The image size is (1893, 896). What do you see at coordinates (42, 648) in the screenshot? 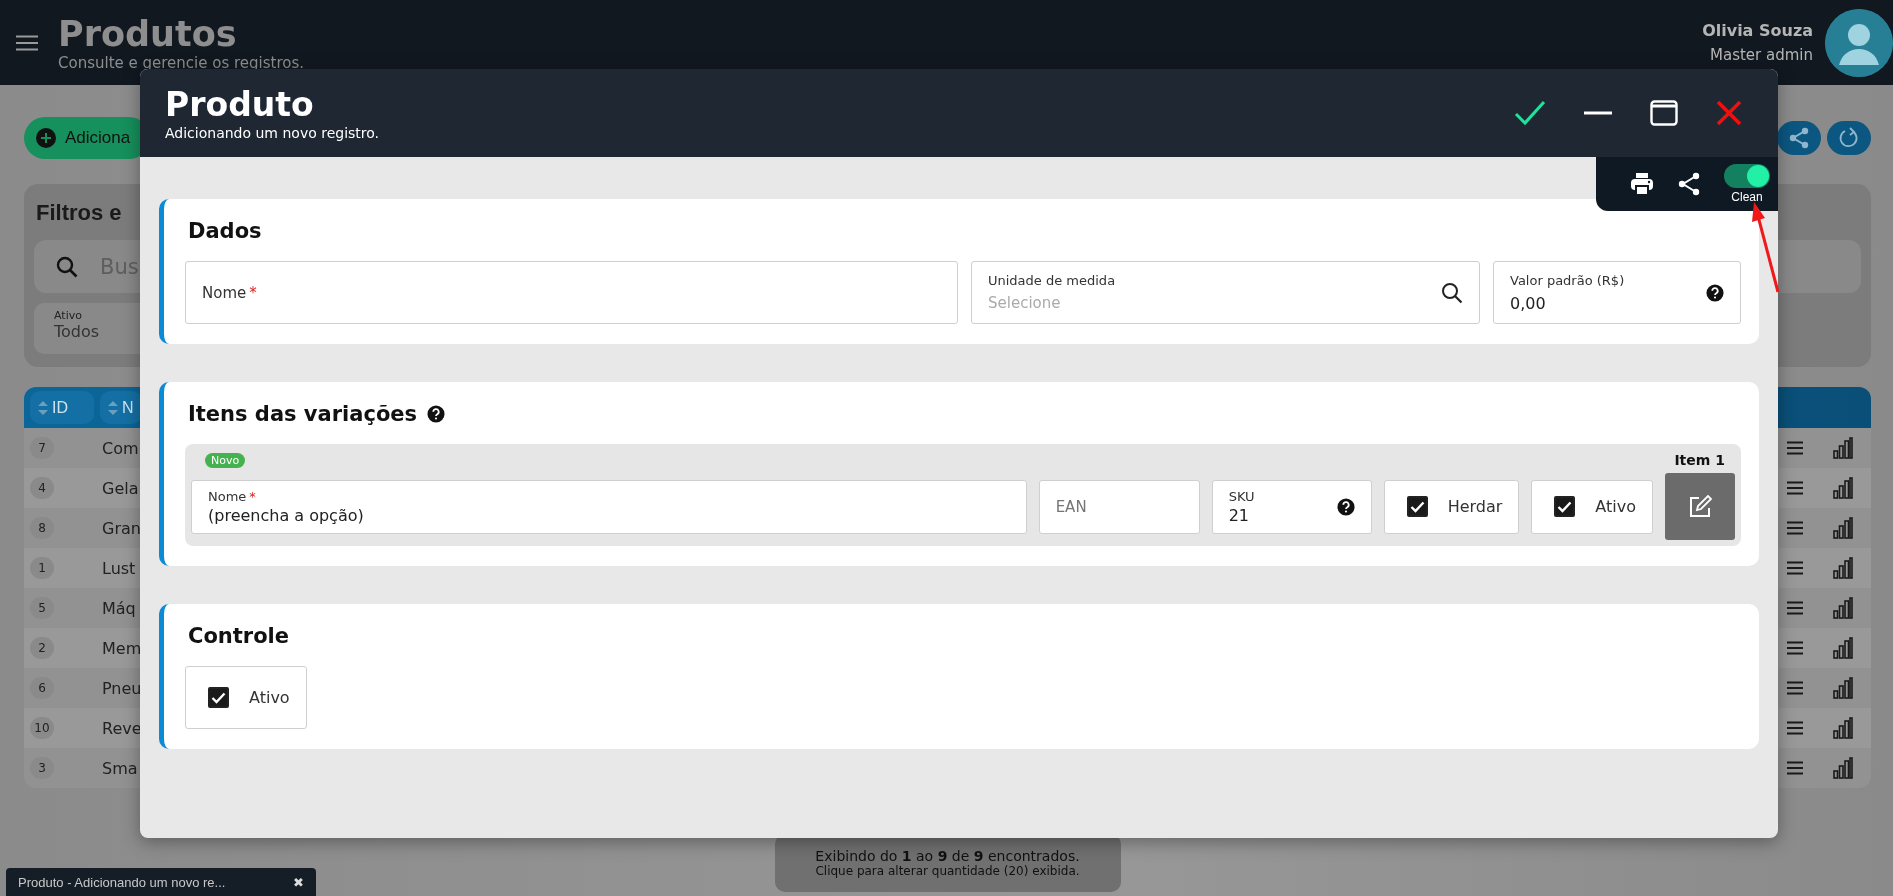
I see `id-badge: 2` at bounding box center [42, 648].